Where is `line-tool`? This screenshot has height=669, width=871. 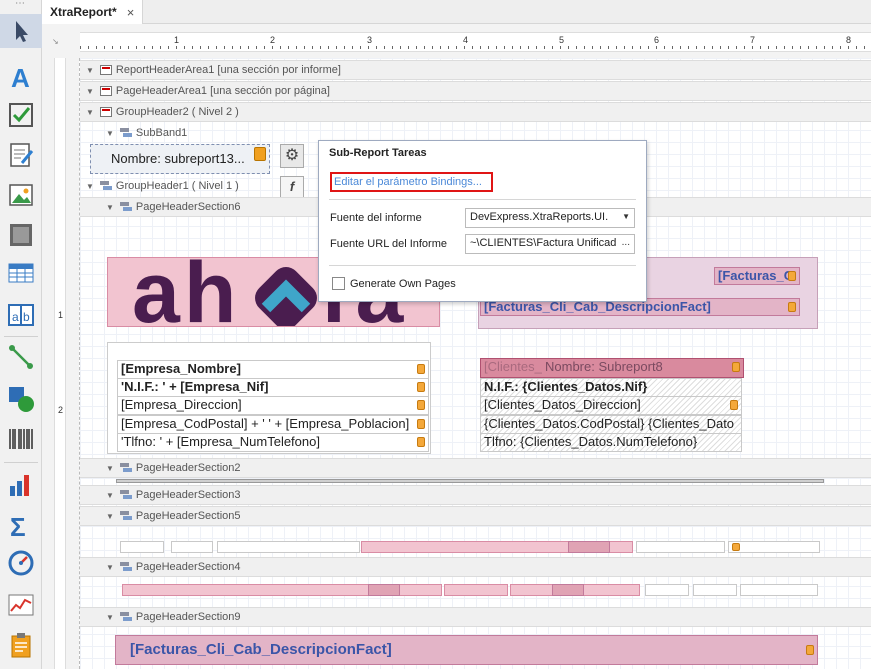
line-tool is located at coordinates (21, 357).